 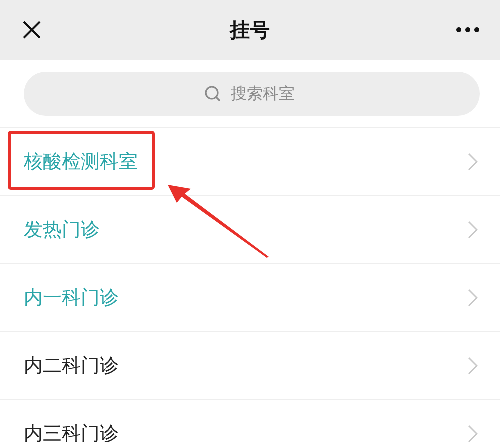 What do you see at coordinates (250, 30) in the screenshot?
I see `page-title: 挂号` at bounding box center [250, 30].